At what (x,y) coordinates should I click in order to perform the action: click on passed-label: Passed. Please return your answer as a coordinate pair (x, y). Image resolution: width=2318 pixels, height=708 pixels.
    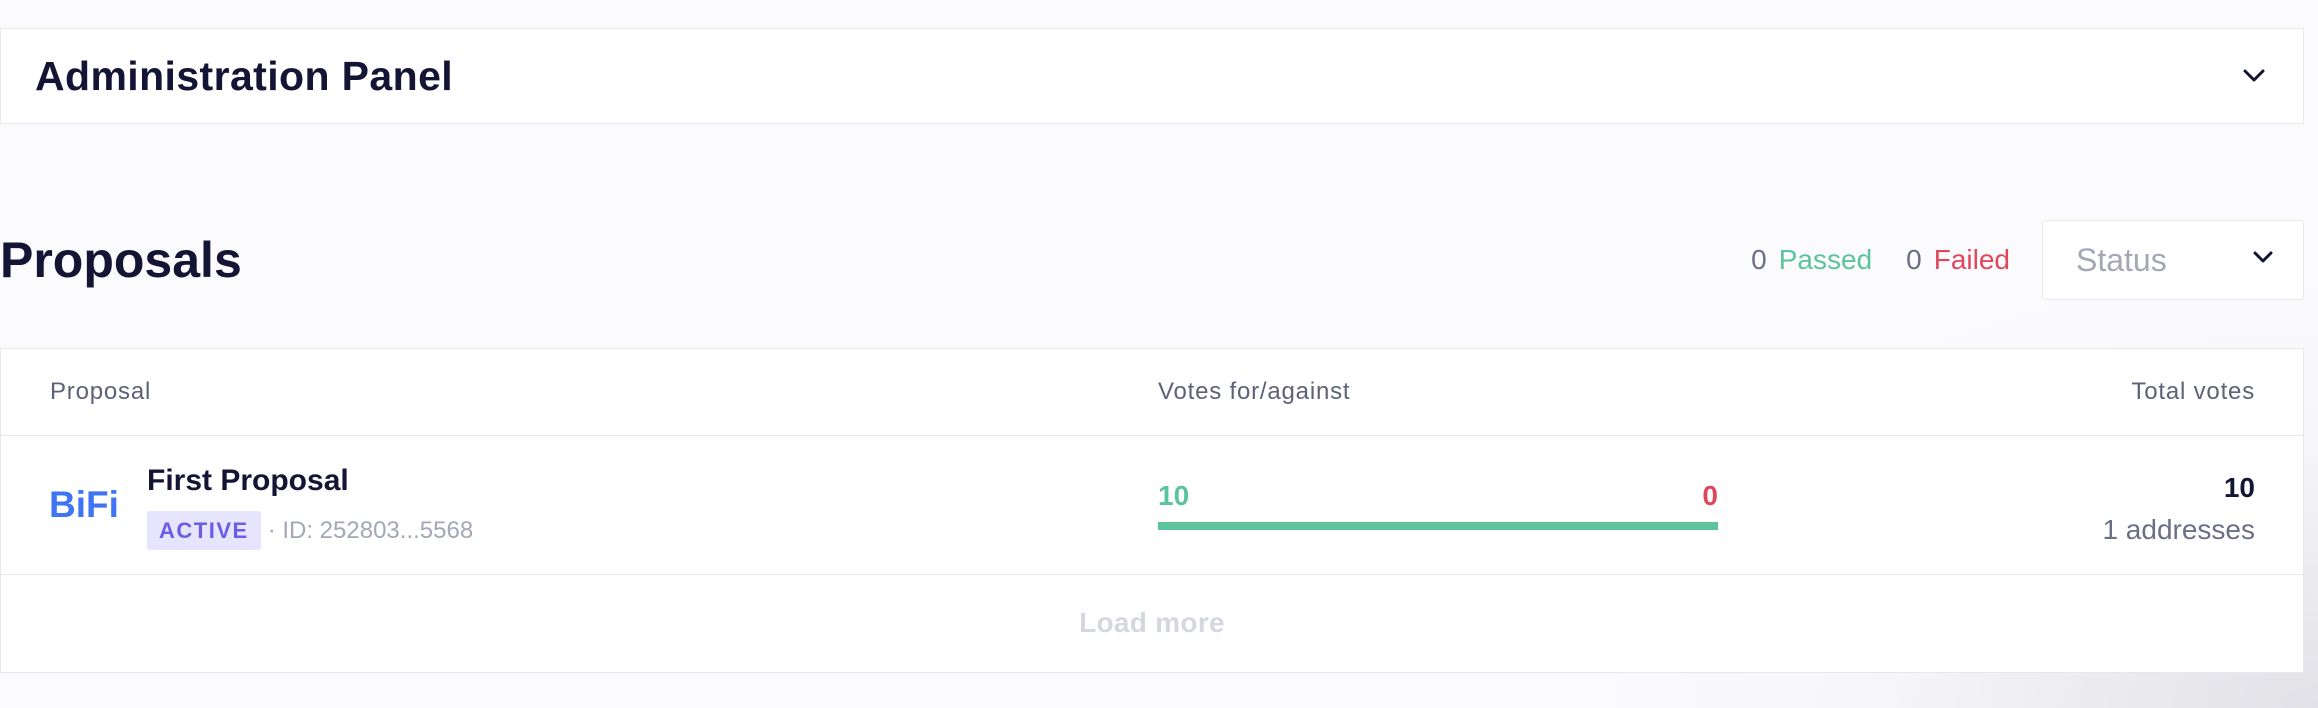
    Looking at the image, I should click on (1825, 259).